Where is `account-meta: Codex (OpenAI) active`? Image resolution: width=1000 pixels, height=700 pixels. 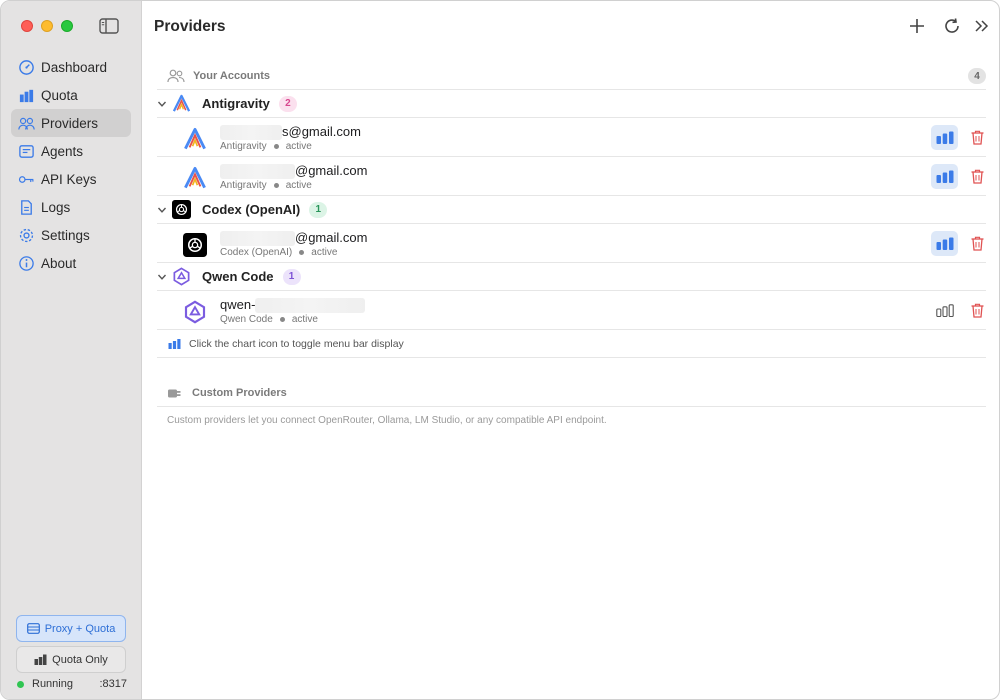
account-meta: Codex (OpenAI) active is located at coordinates (278, 252).